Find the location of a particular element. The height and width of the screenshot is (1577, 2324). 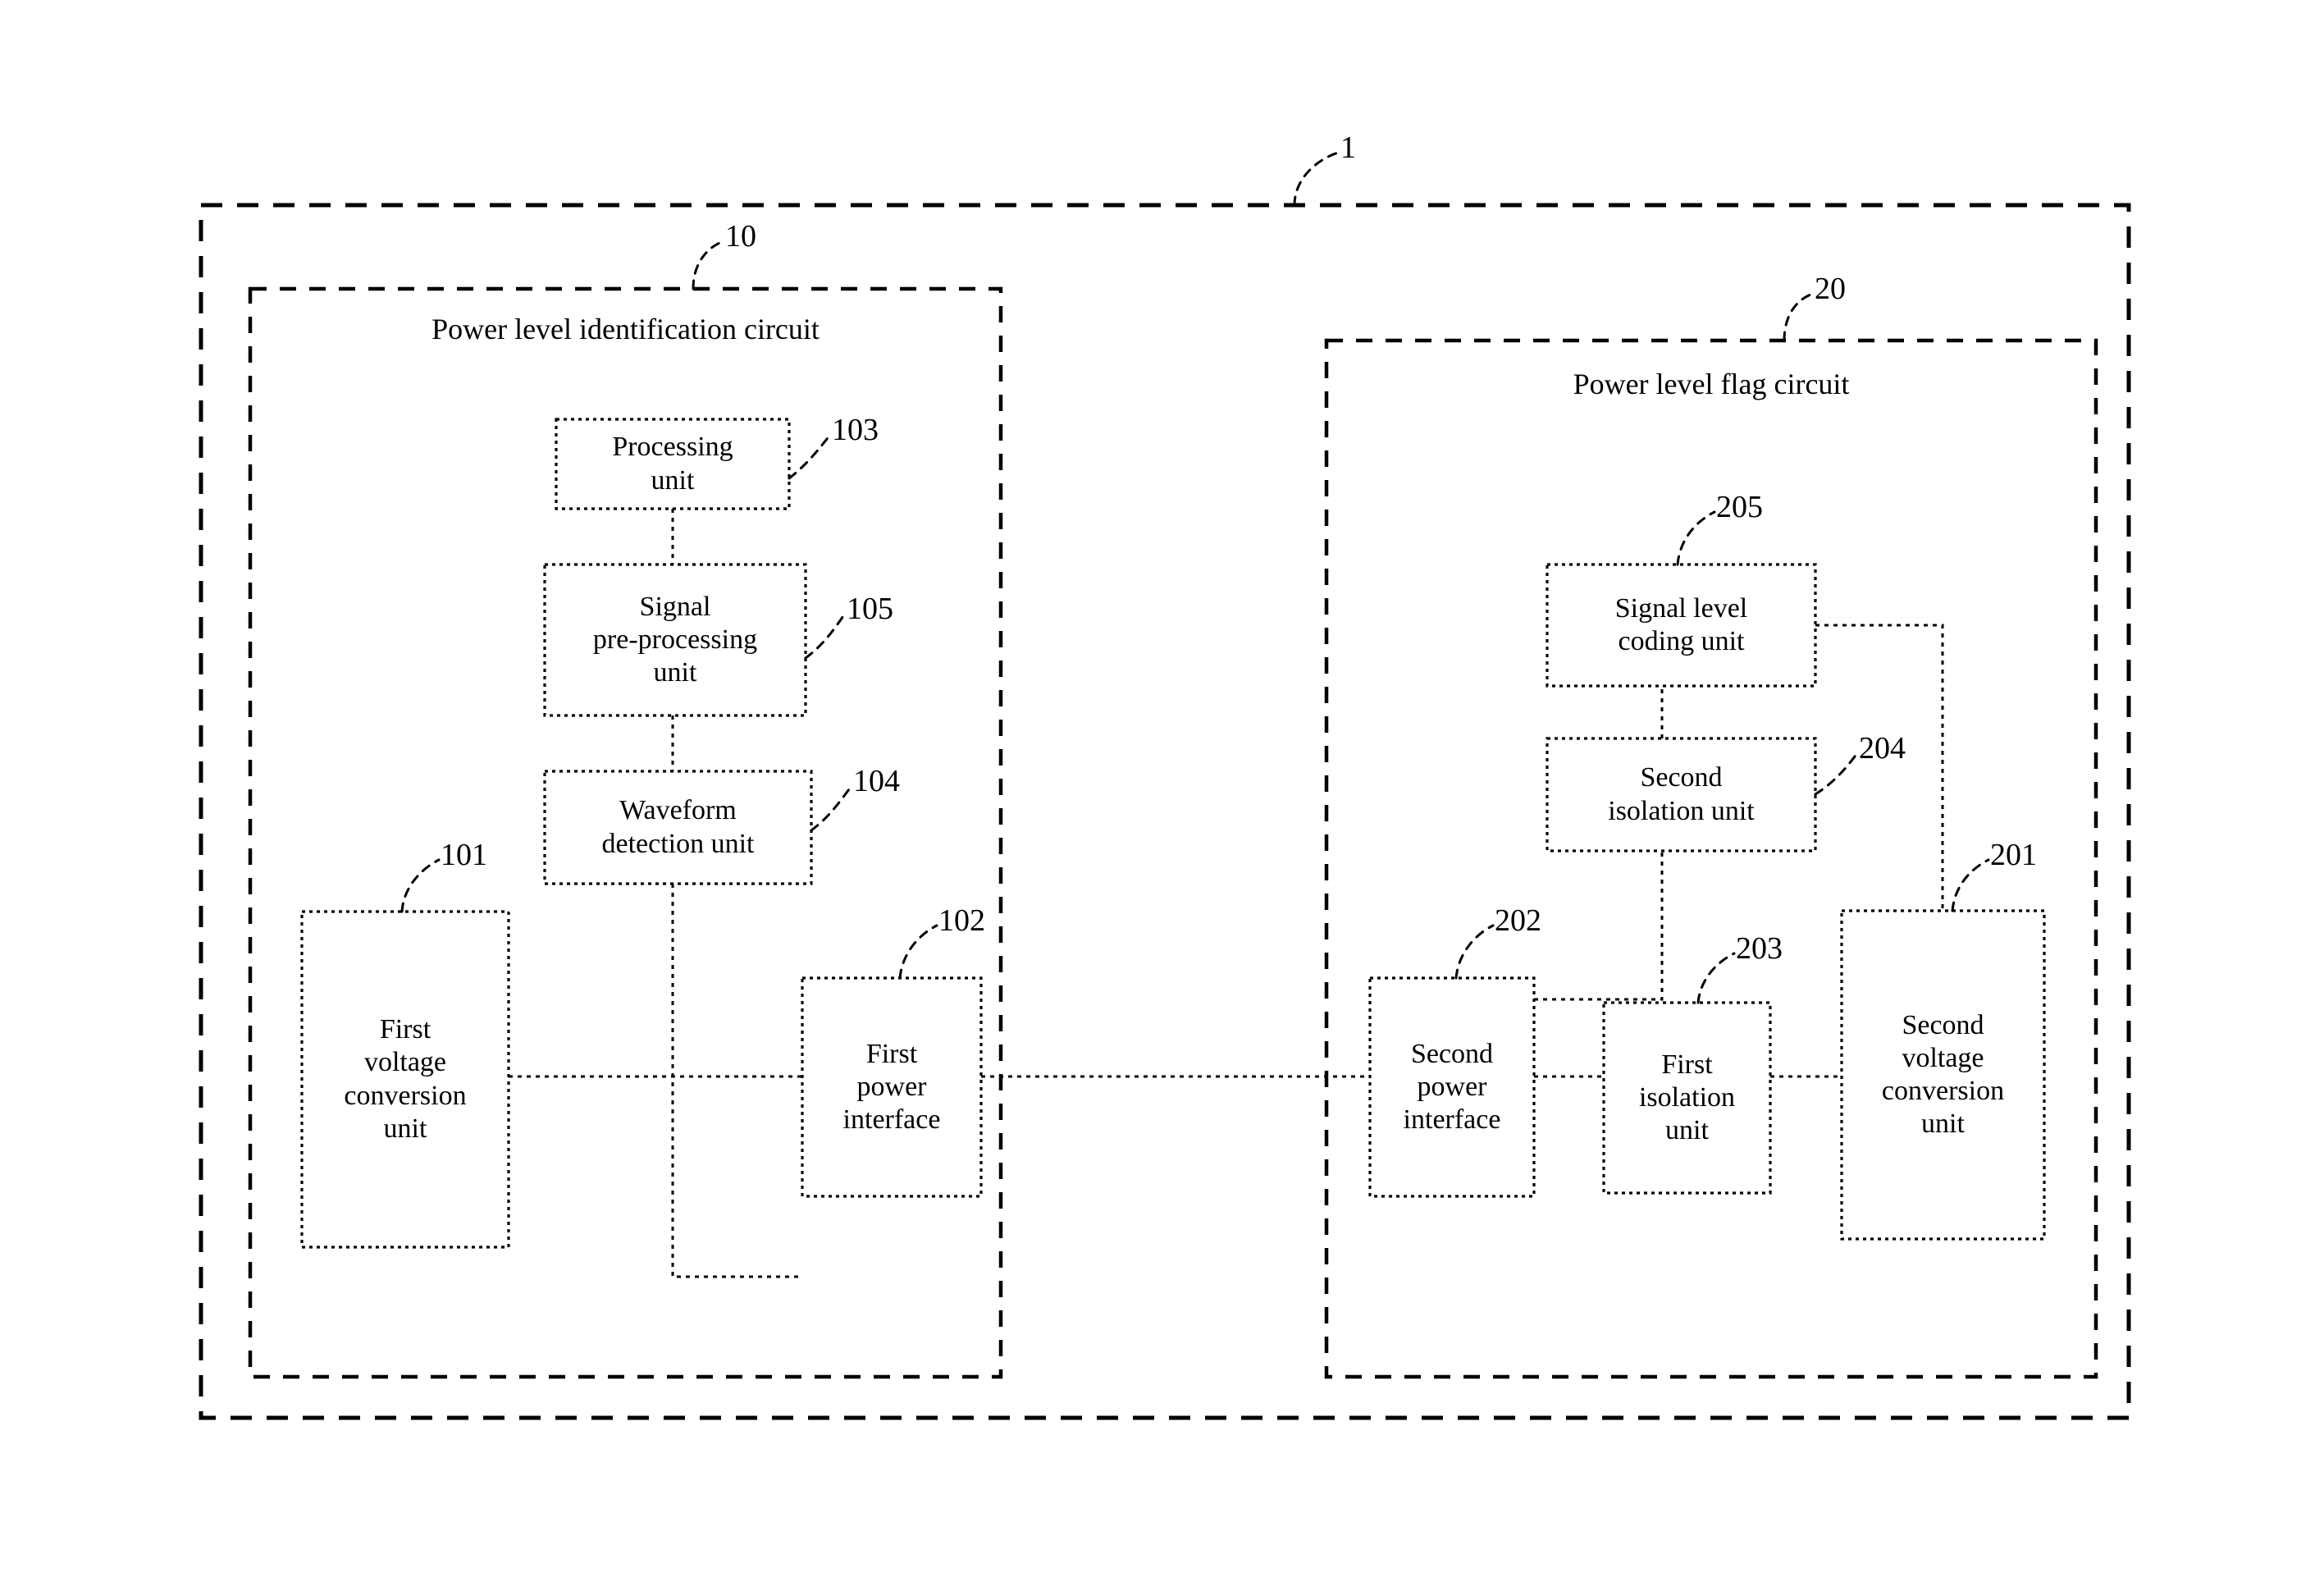

ref-numeral-201: 201 is located at coordinates (2013, 855).